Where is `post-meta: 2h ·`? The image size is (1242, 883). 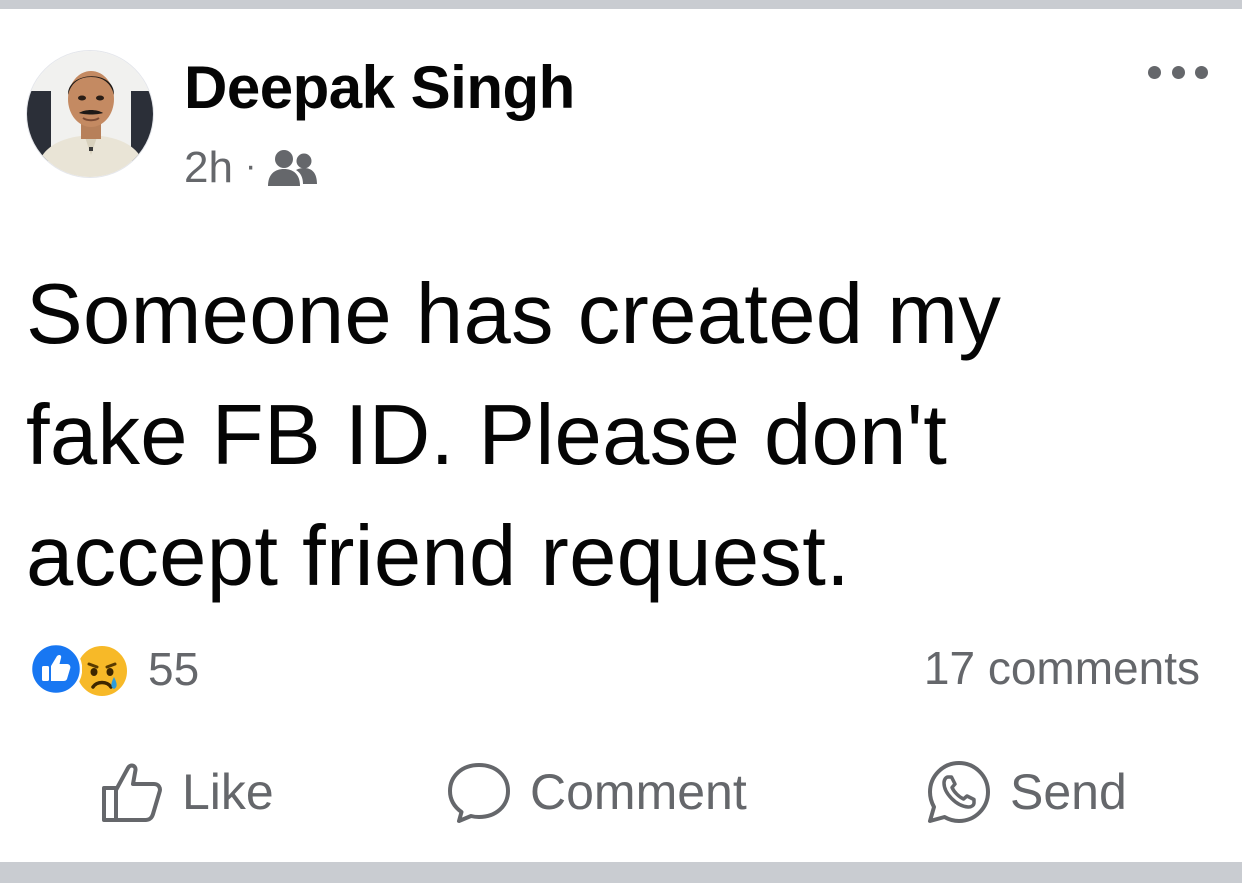 post-meta: 2h · is located at coordinates (251, 168).